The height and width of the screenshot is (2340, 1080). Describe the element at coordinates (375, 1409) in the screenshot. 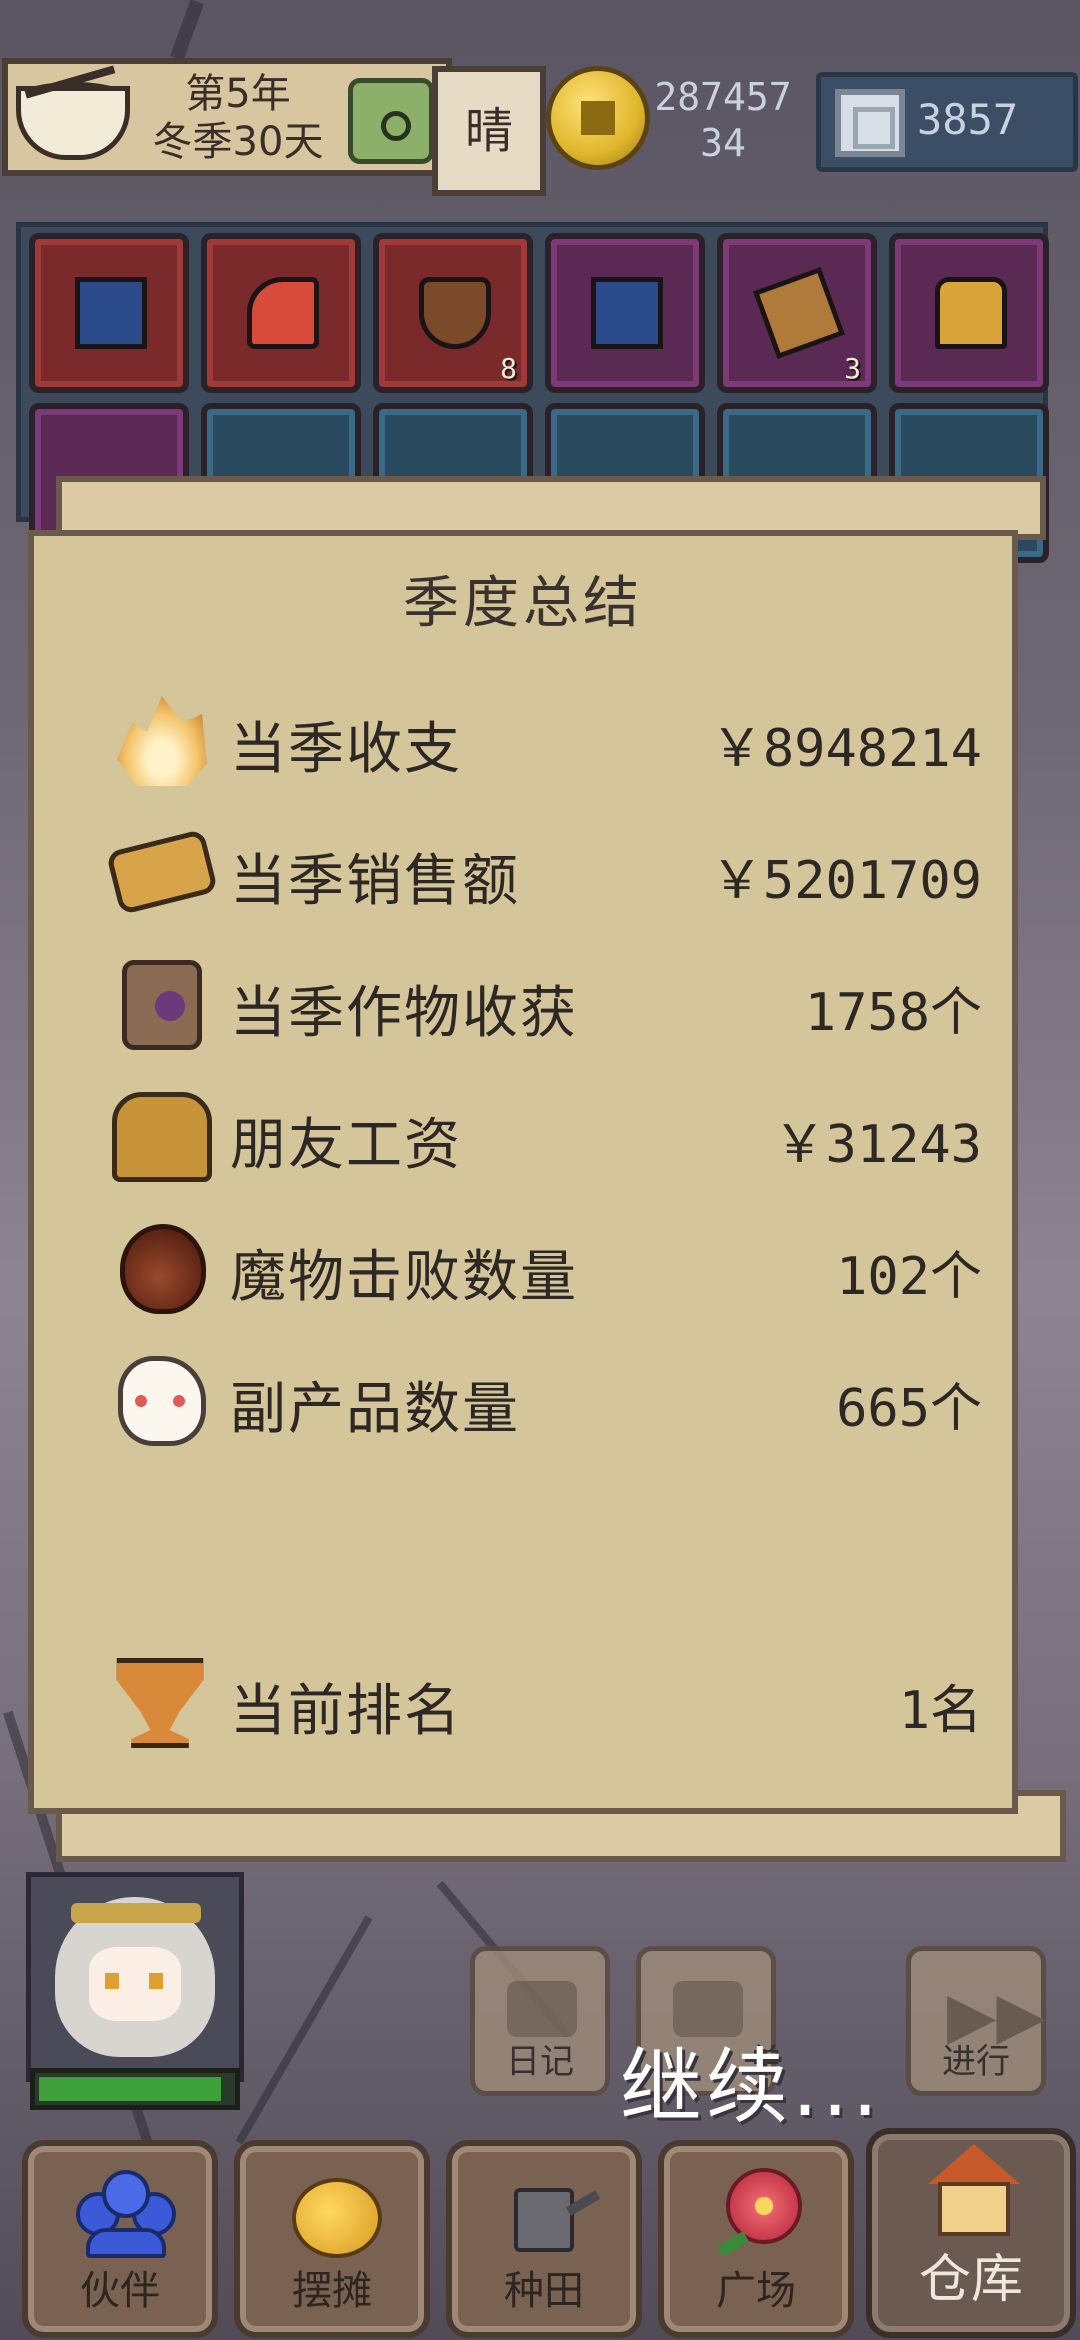

I see `row-label: 副产品数量` at that location.